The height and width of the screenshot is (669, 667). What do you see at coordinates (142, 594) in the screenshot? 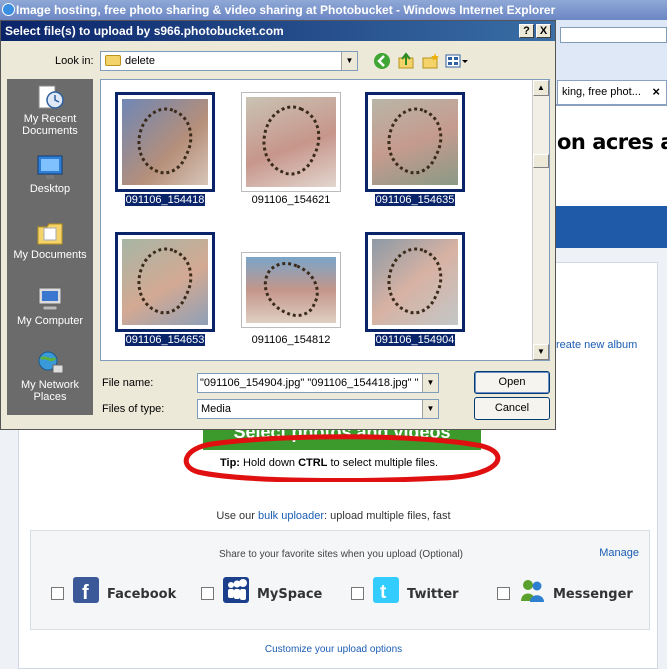
I see `facebook-label: Facebook` at bounding box center [142, 594].